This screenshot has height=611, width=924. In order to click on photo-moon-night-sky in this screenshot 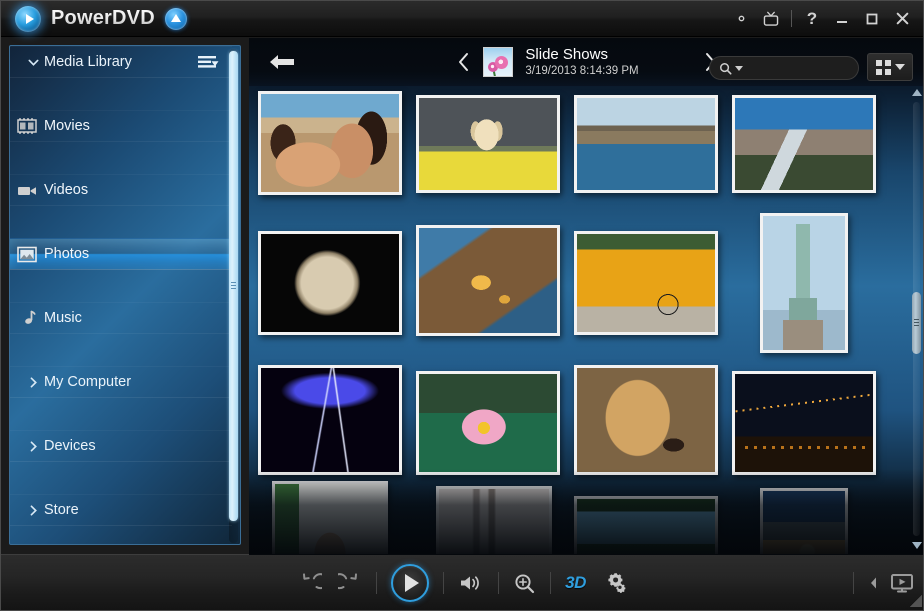, I will do `click(330, 283)`.